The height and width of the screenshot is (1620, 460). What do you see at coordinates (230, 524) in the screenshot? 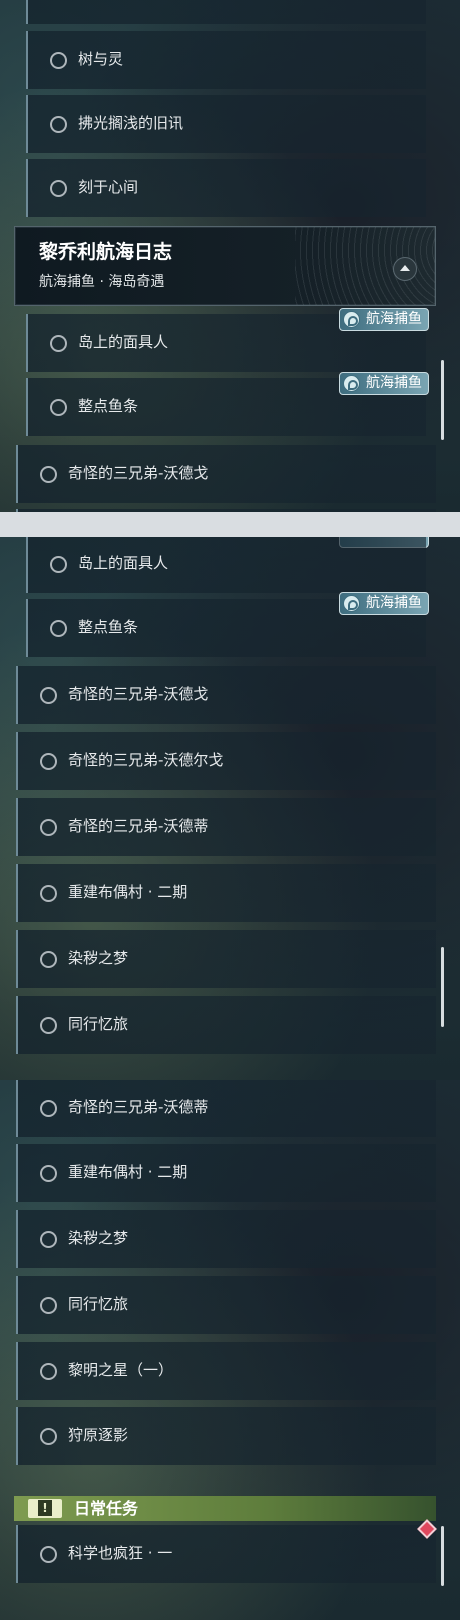
I see `screenshot-gap` at bounding box center [230, 524].